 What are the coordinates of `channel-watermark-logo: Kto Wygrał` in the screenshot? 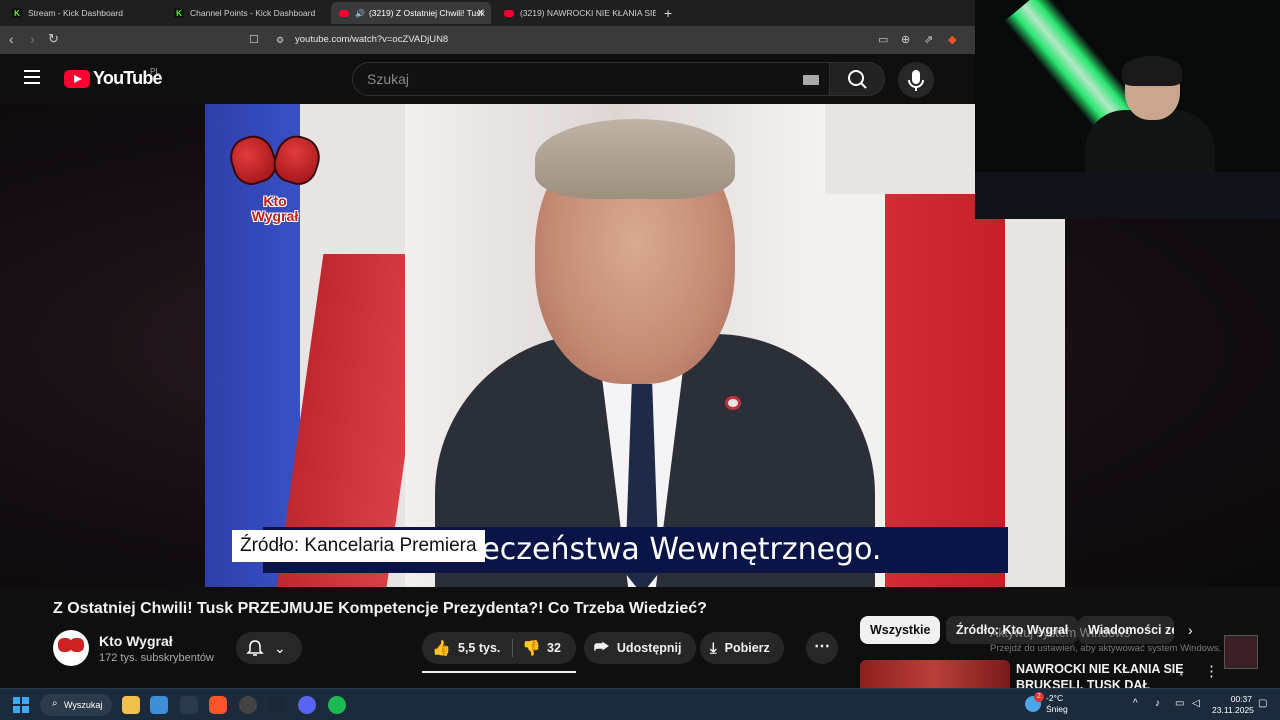 It's located at (275, 176).